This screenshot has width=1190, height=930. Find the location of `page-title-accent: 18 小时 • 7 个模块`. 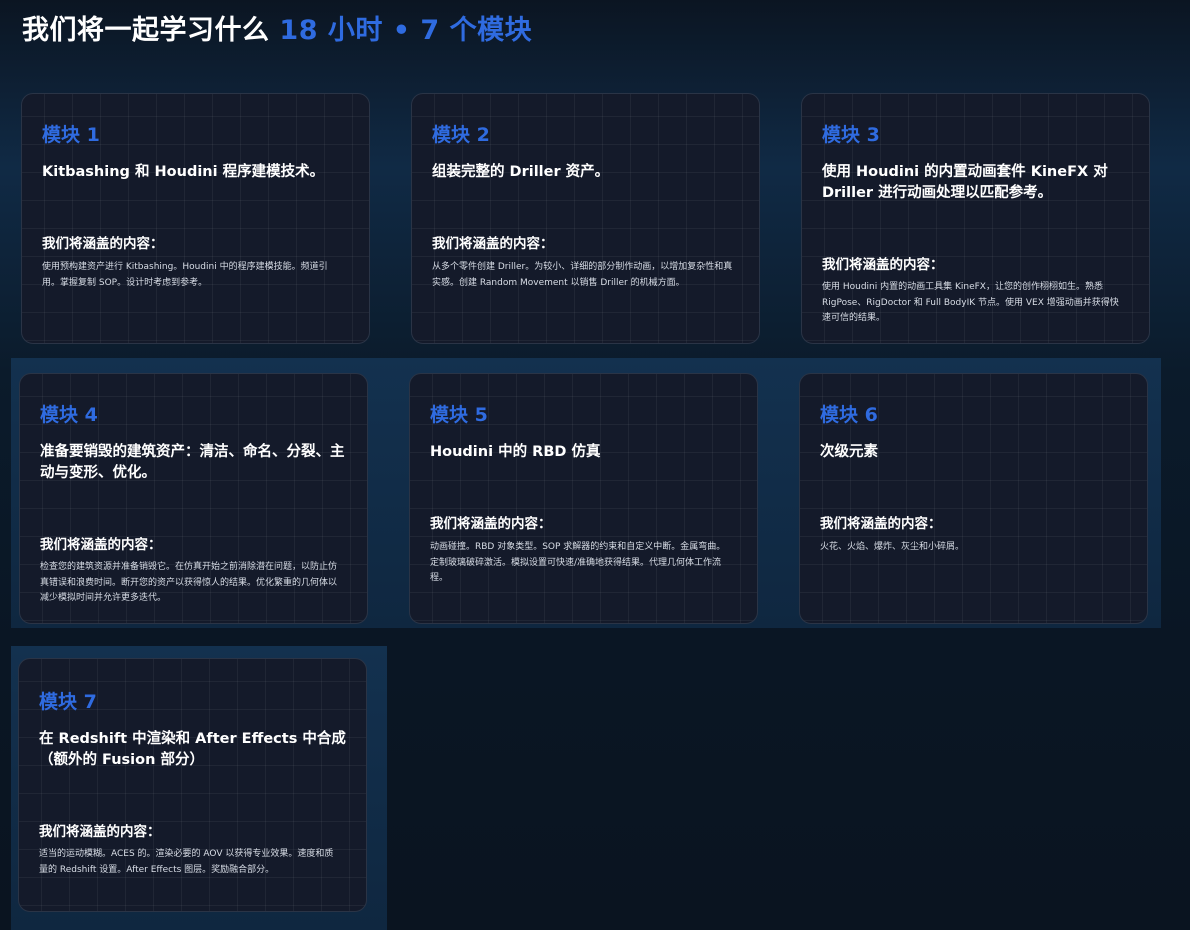

page-title-accent: 18 小时 • 7 个模块 is located at coordinates (406, 30).